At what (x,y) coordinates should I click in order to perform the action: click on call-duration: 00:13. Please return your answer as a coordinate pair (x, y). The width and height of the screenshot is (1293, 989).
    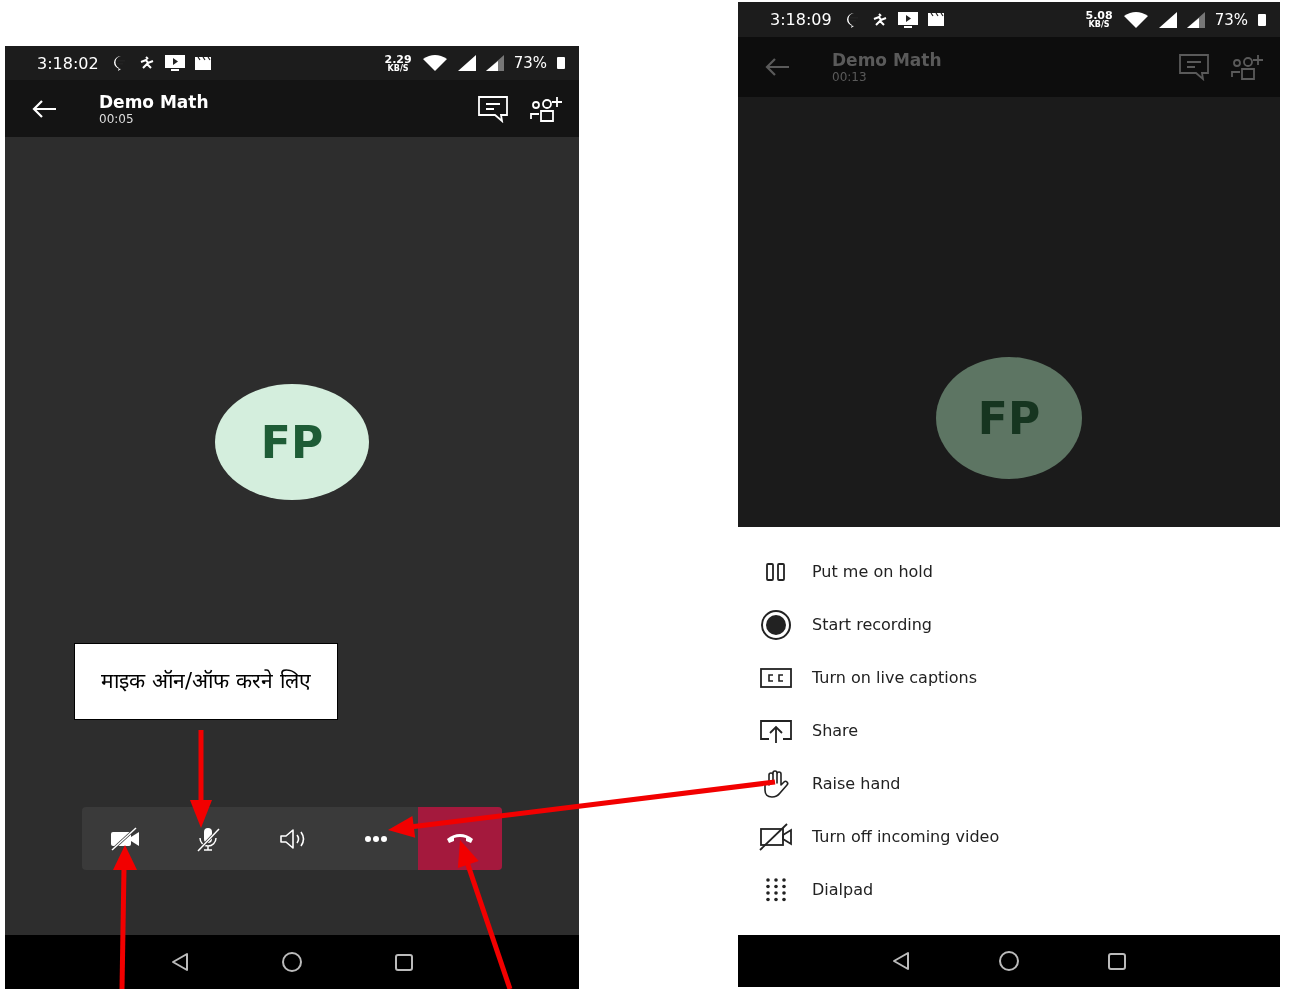
    Looking at the image, I should click on (850, 77).